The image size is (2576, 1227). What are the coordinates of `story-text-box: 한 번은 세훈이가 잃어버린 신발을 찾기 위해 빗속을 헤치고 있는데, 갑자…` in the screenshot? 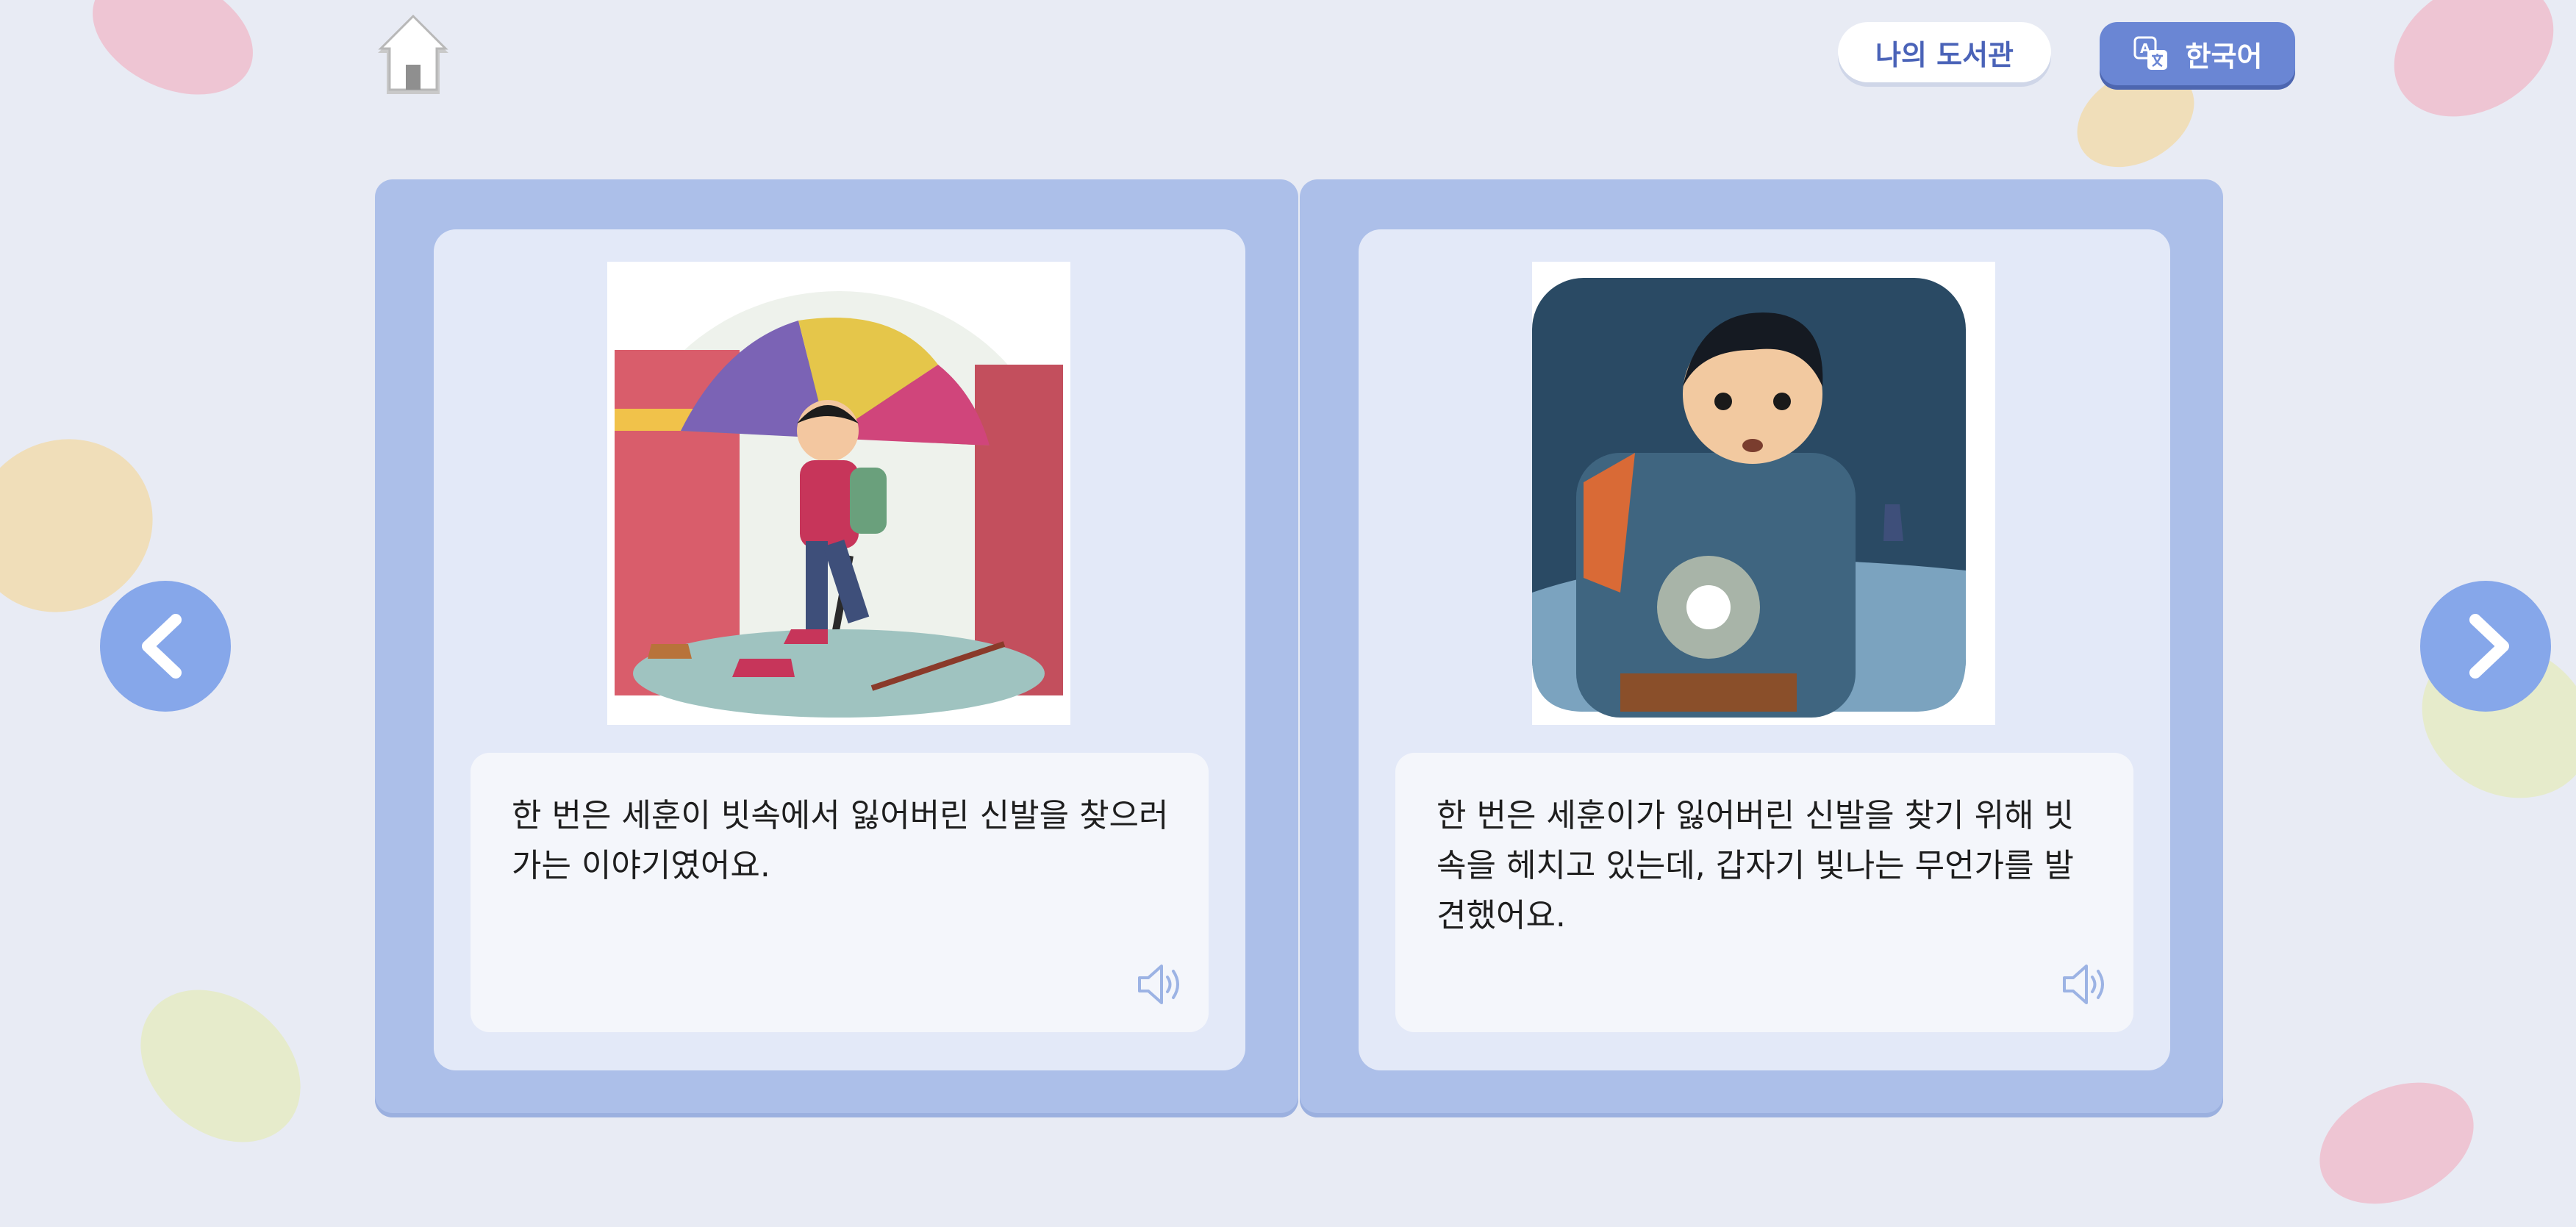 It's located at (1764, 893).